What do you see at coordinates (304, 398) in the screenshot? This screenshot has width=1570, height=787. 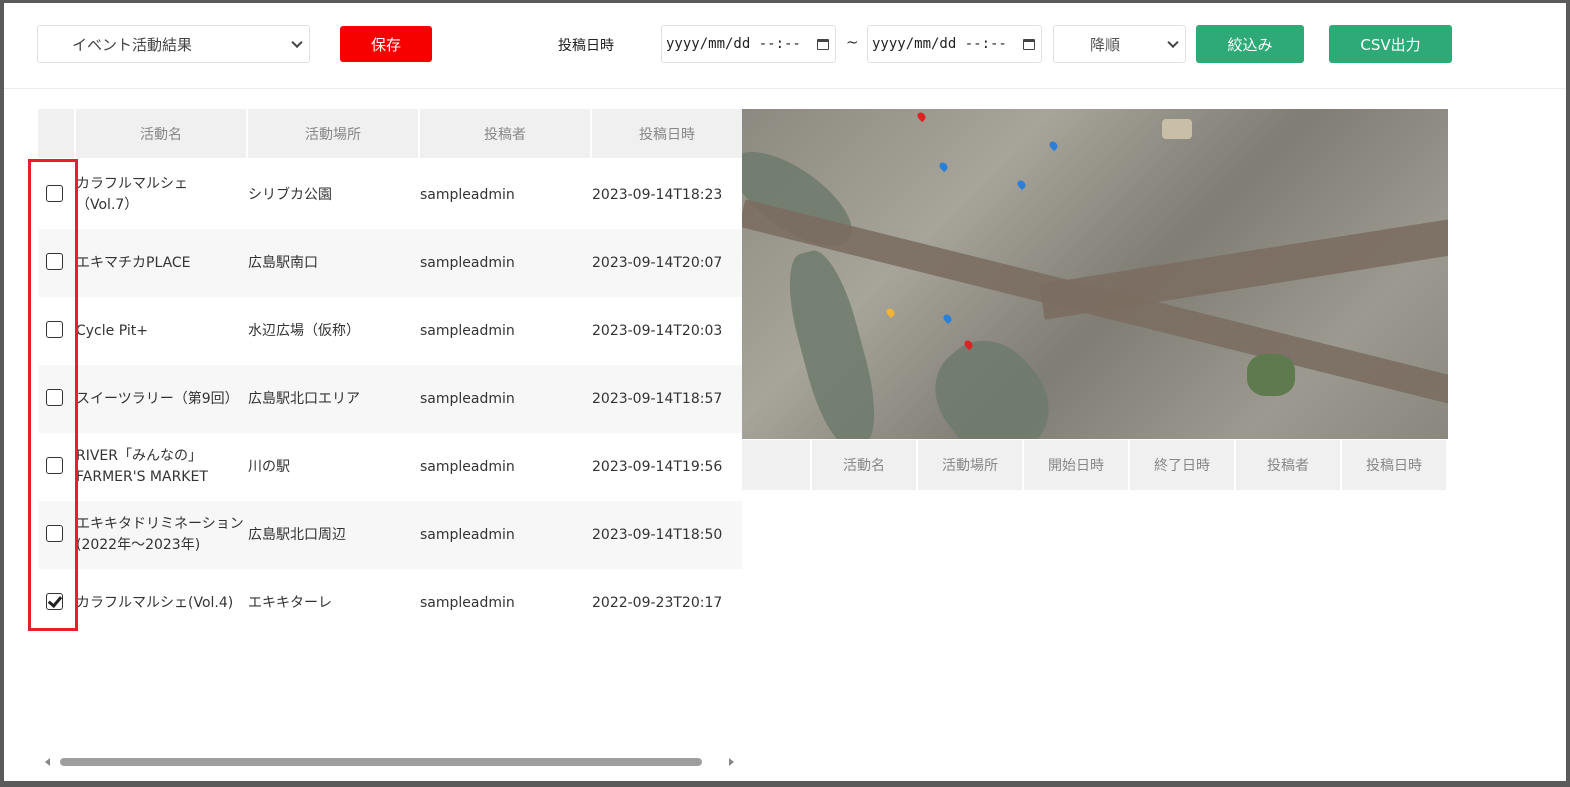 I see `cell-place: 広島駅北口エリア` at bounding box center [304, 398].